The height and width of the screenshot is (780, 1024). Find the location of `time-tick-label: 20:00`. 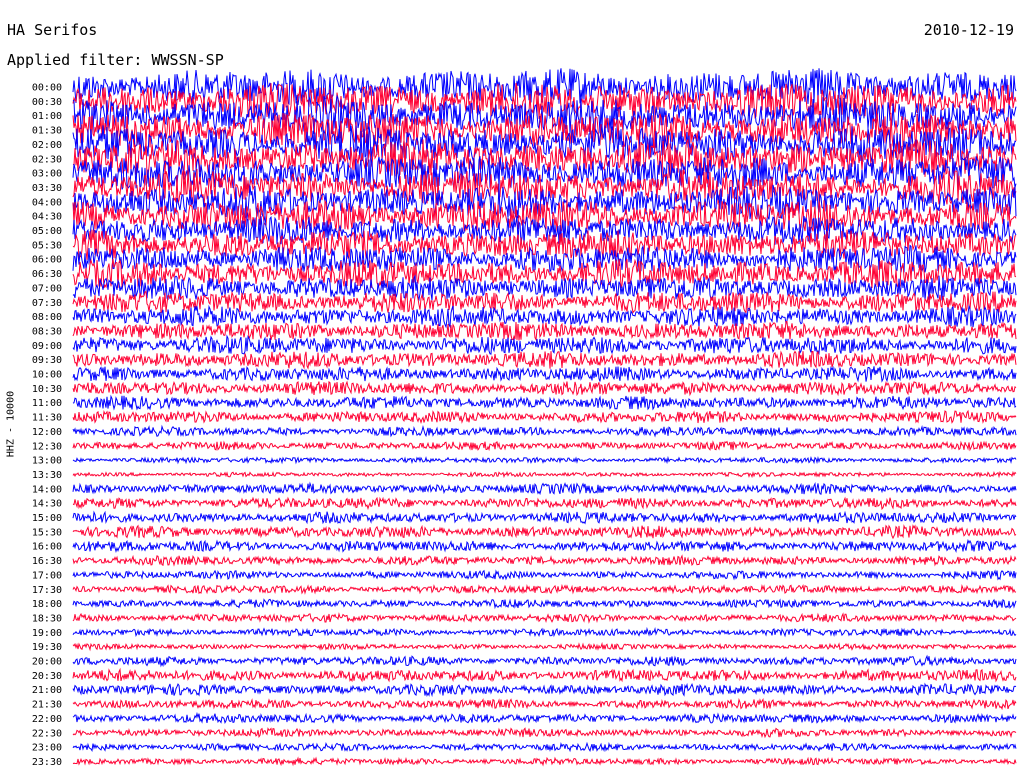

time-tick-label: 20:00 is located at coordinates (47, 662).